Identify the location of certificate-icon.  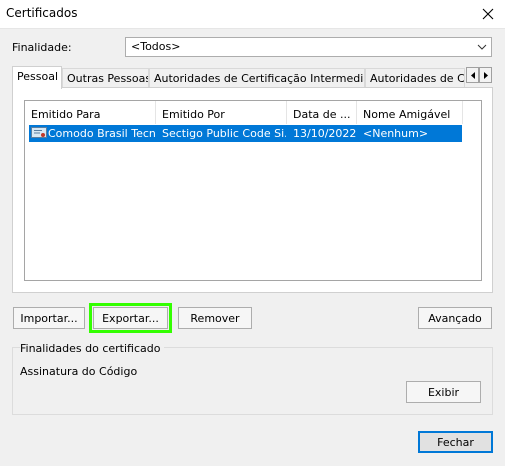
(39, 132).